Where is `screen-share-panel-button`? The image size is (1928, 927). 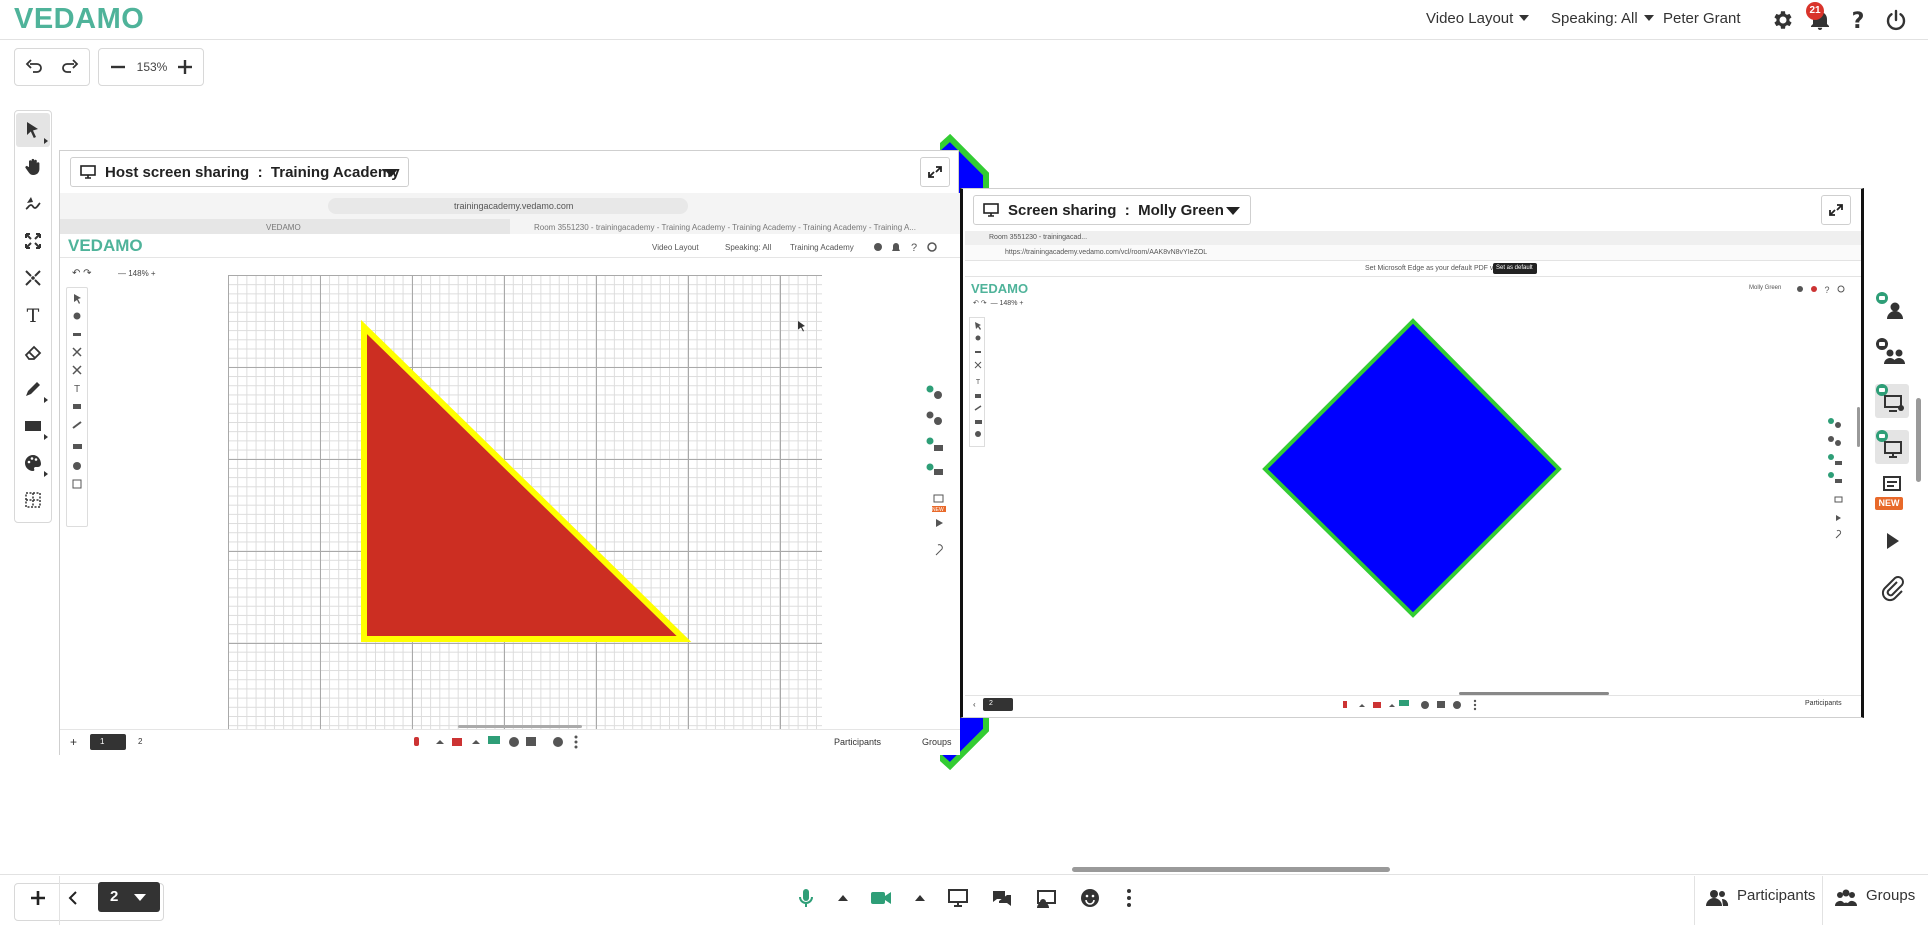 screen-share-panel-button is located at coordinates (1892, 401).